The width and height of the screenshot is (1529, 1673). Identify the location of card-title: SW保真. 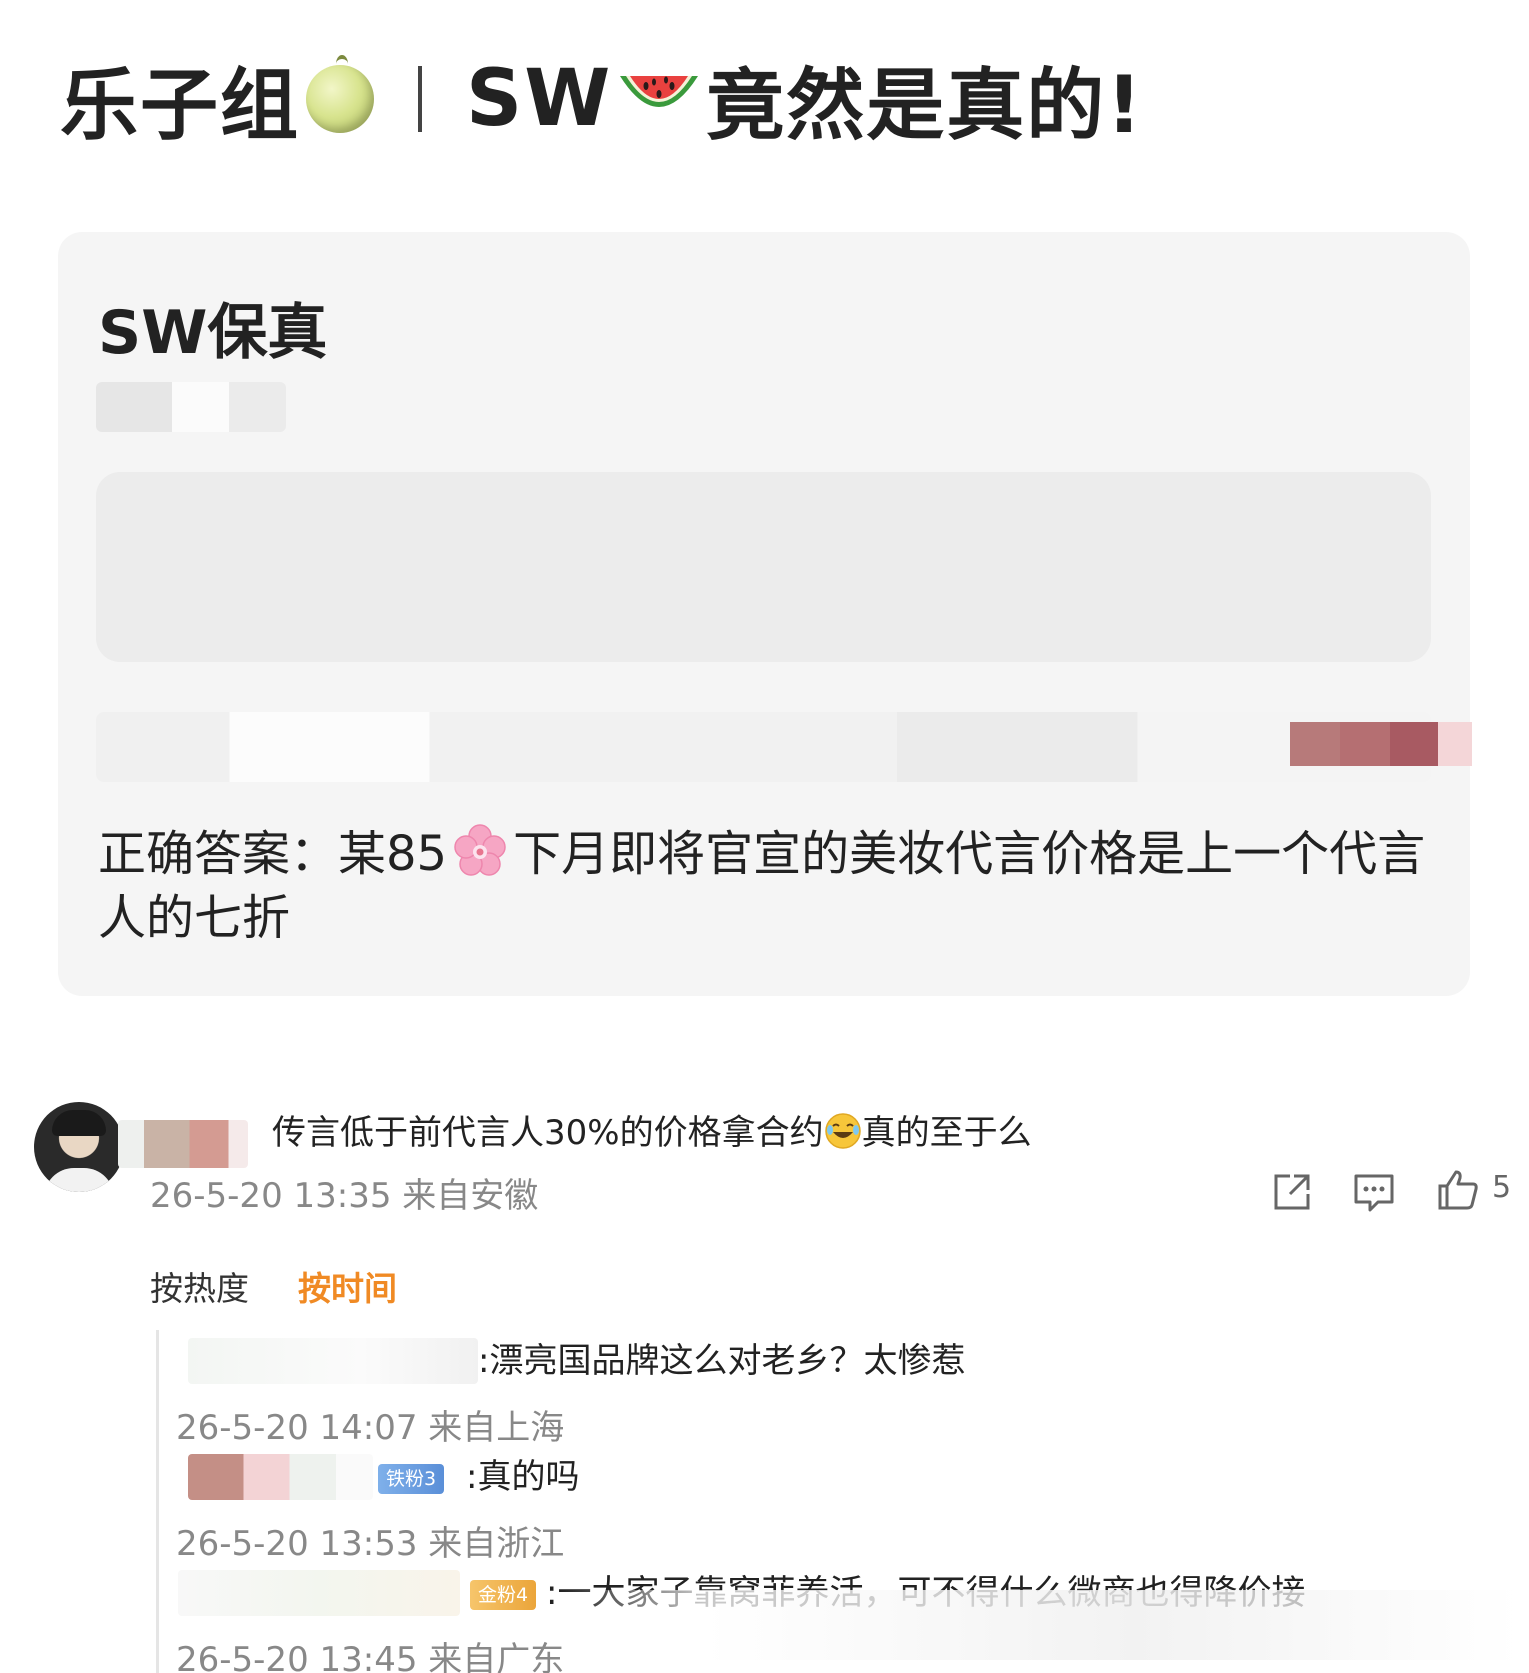
(213, 333).